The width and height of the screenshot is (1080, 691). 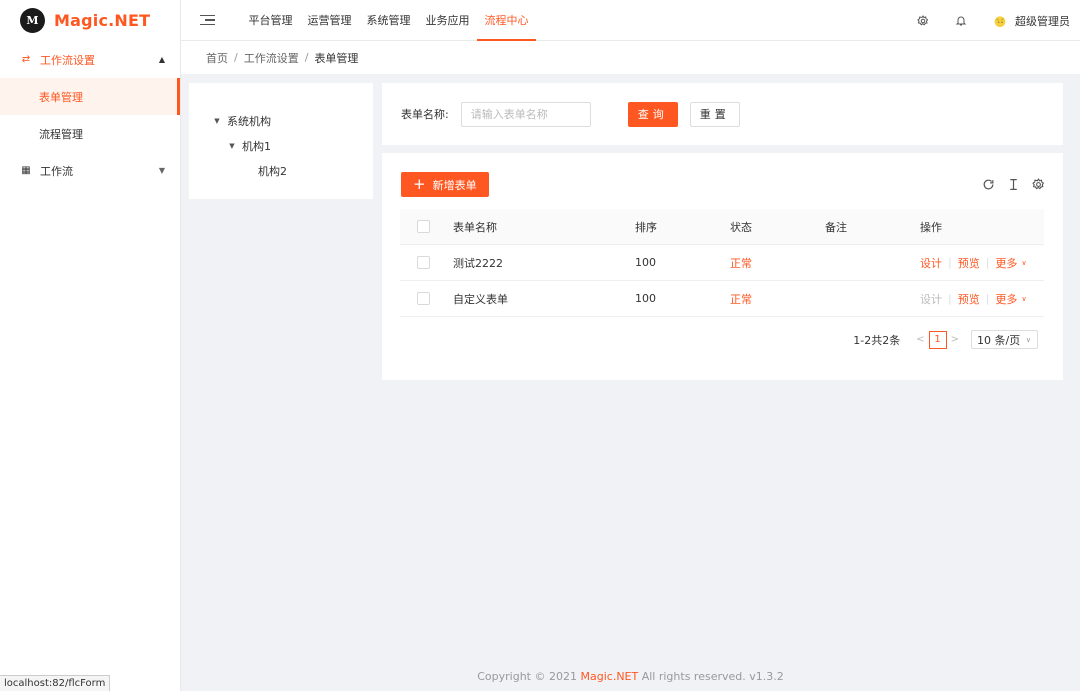 I want to click on grid-icon: ▦, so click(x=26, y=170).